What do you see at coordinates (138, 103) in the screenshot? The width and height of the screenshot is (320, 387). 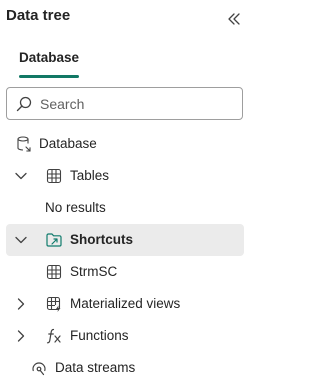 I see `search-input` at bounding box center [138, 103].